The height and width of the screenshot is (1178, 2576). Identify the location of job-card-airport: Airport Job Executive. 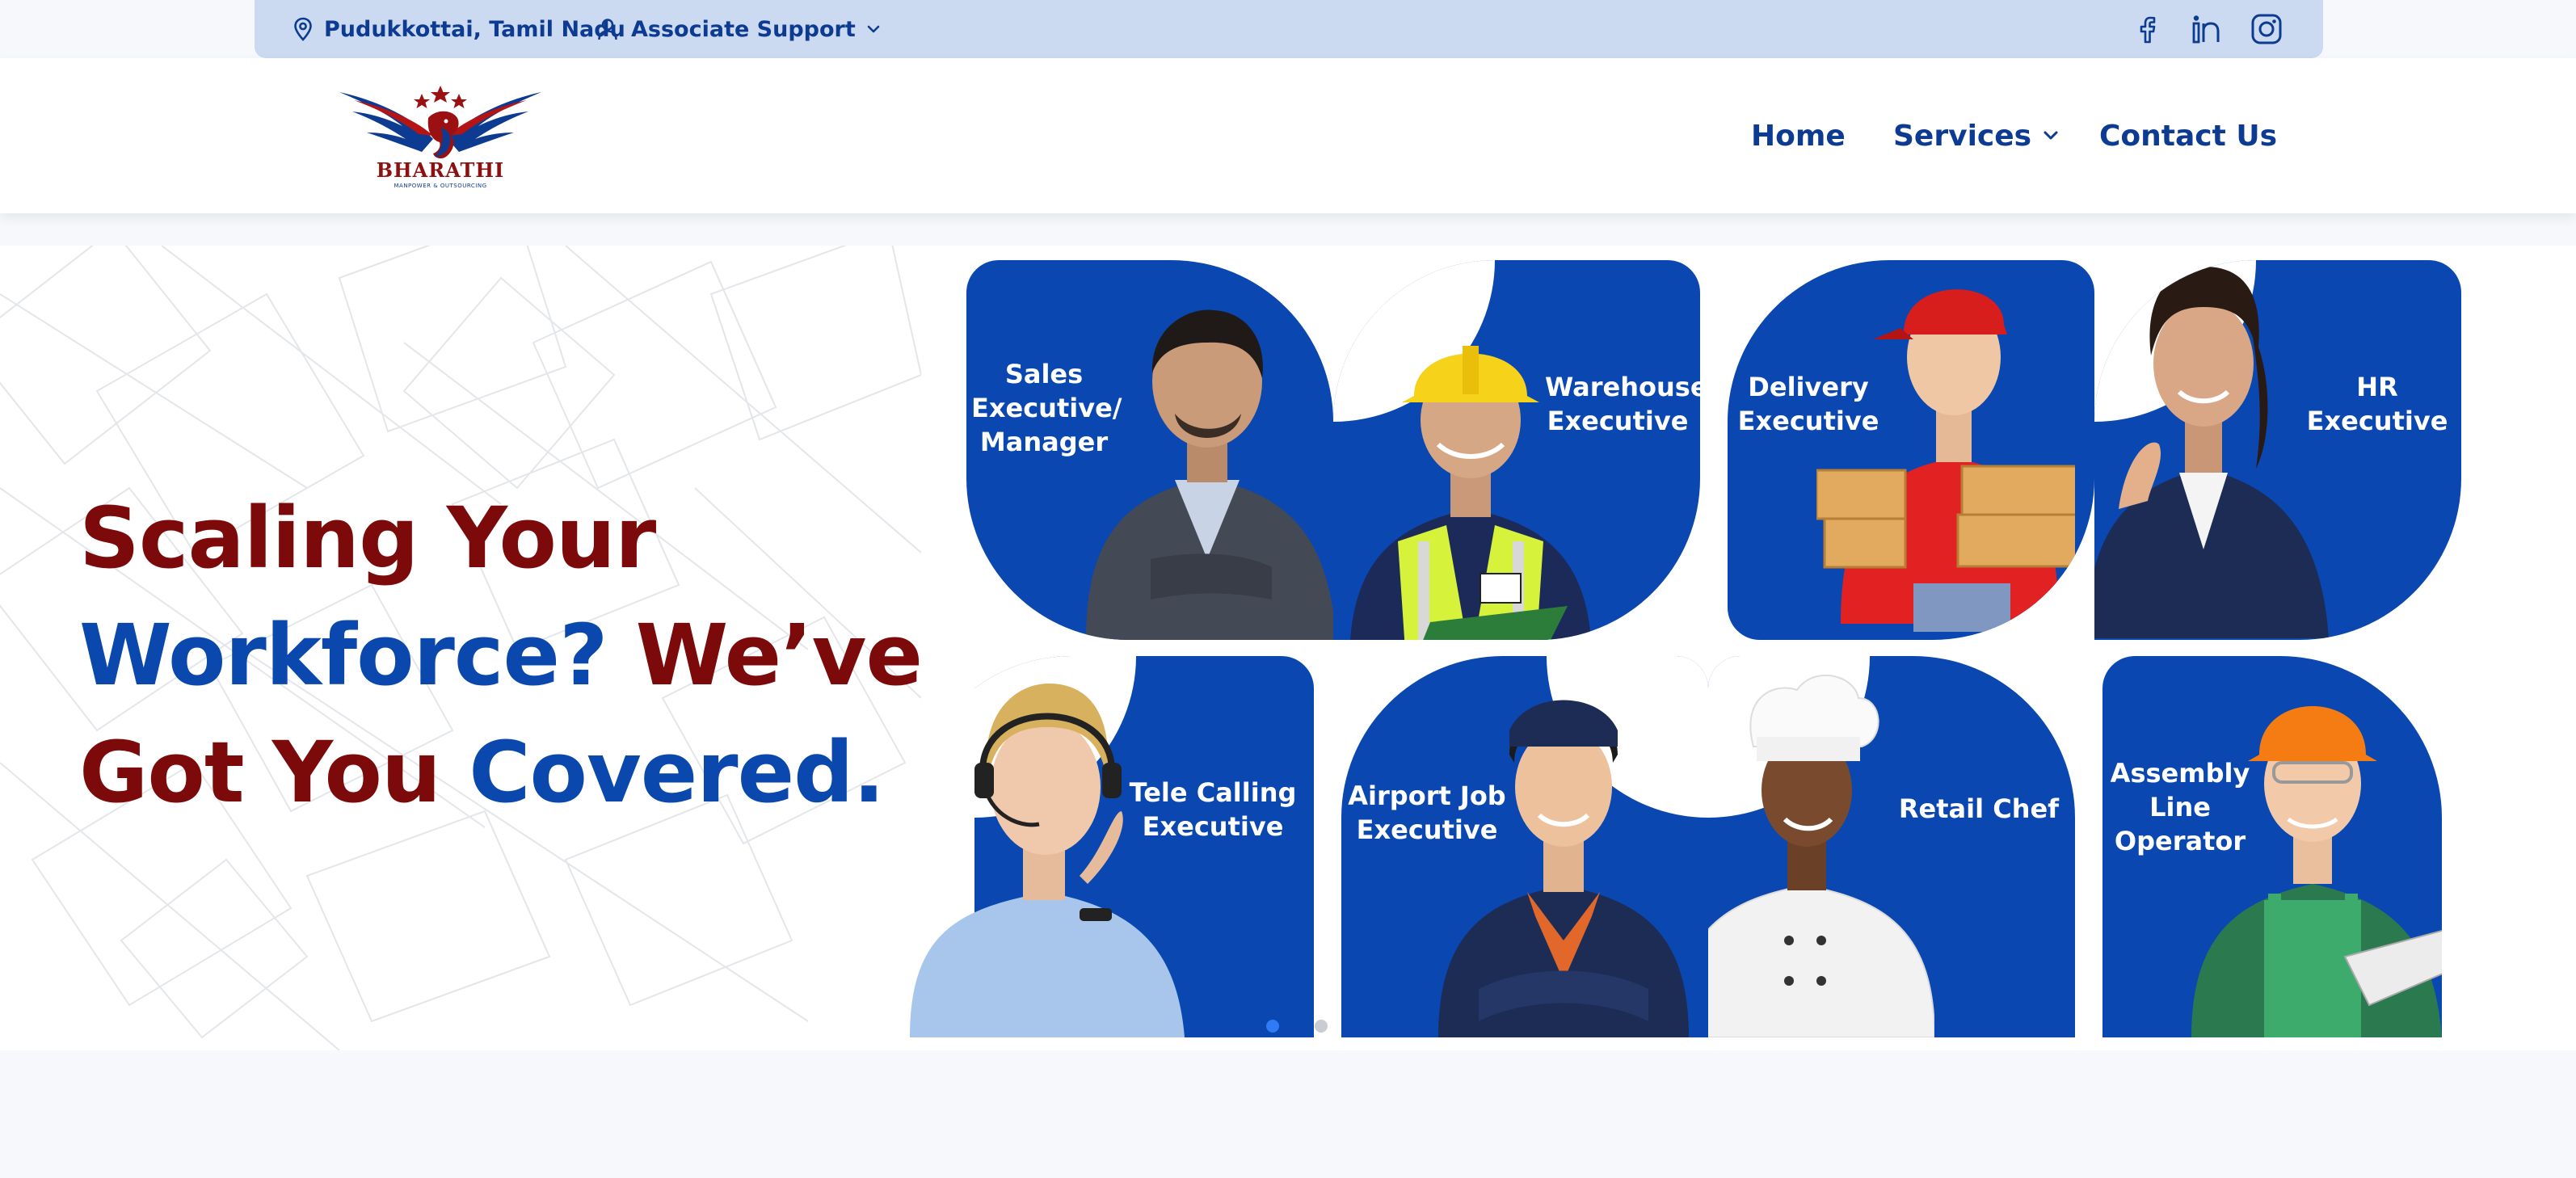
(1524, 846).